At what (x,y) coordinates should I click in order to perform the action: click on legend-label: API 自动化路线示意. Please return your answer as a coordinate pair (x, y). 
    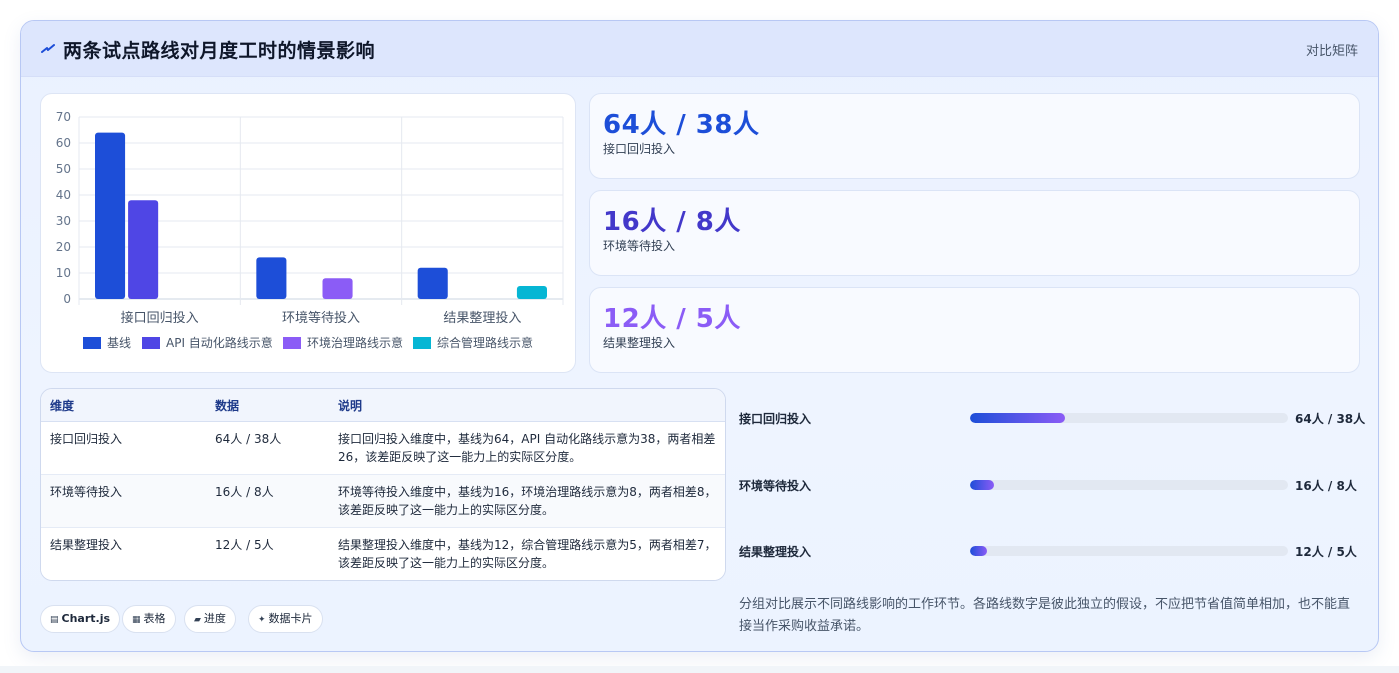
    Looking at the image, I should click on (219, 342).